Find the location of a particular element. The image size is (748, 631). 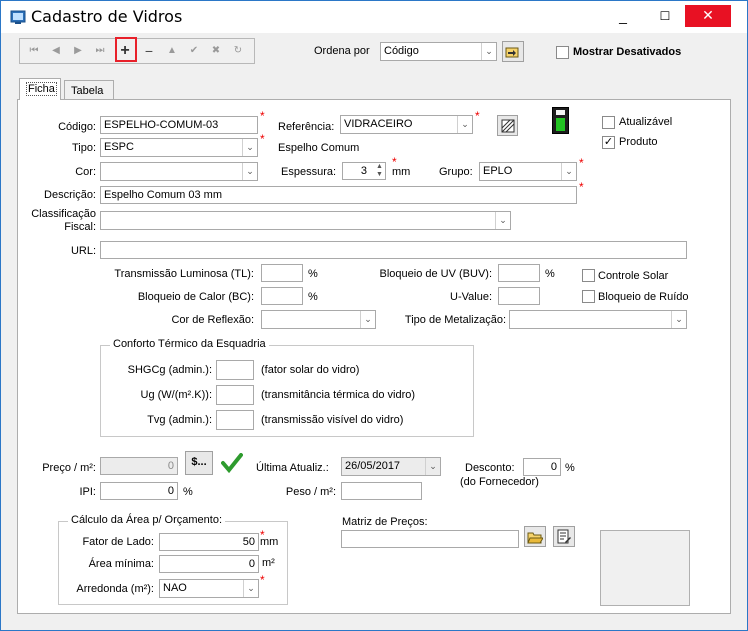

open-folder-button is located at coordinates (535, 536).